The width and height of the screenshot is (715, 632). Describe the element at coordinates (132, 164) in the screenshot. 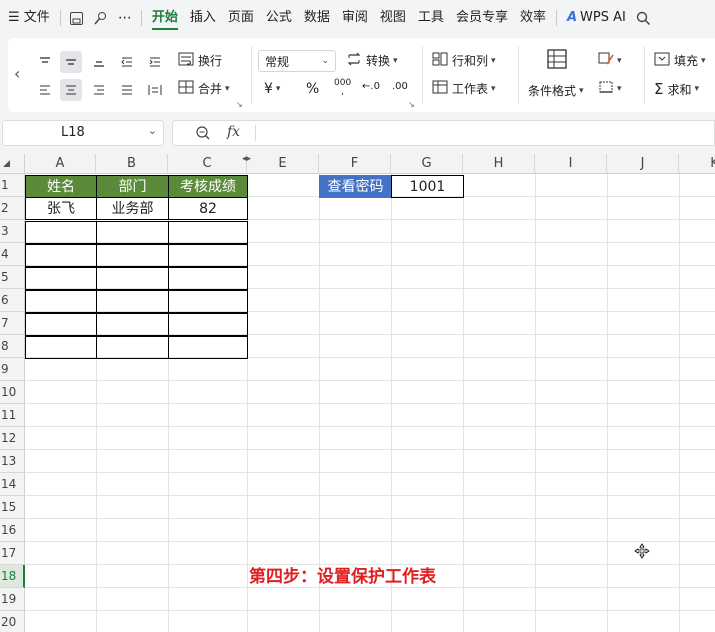

I see `column-header-2: B` at that location.